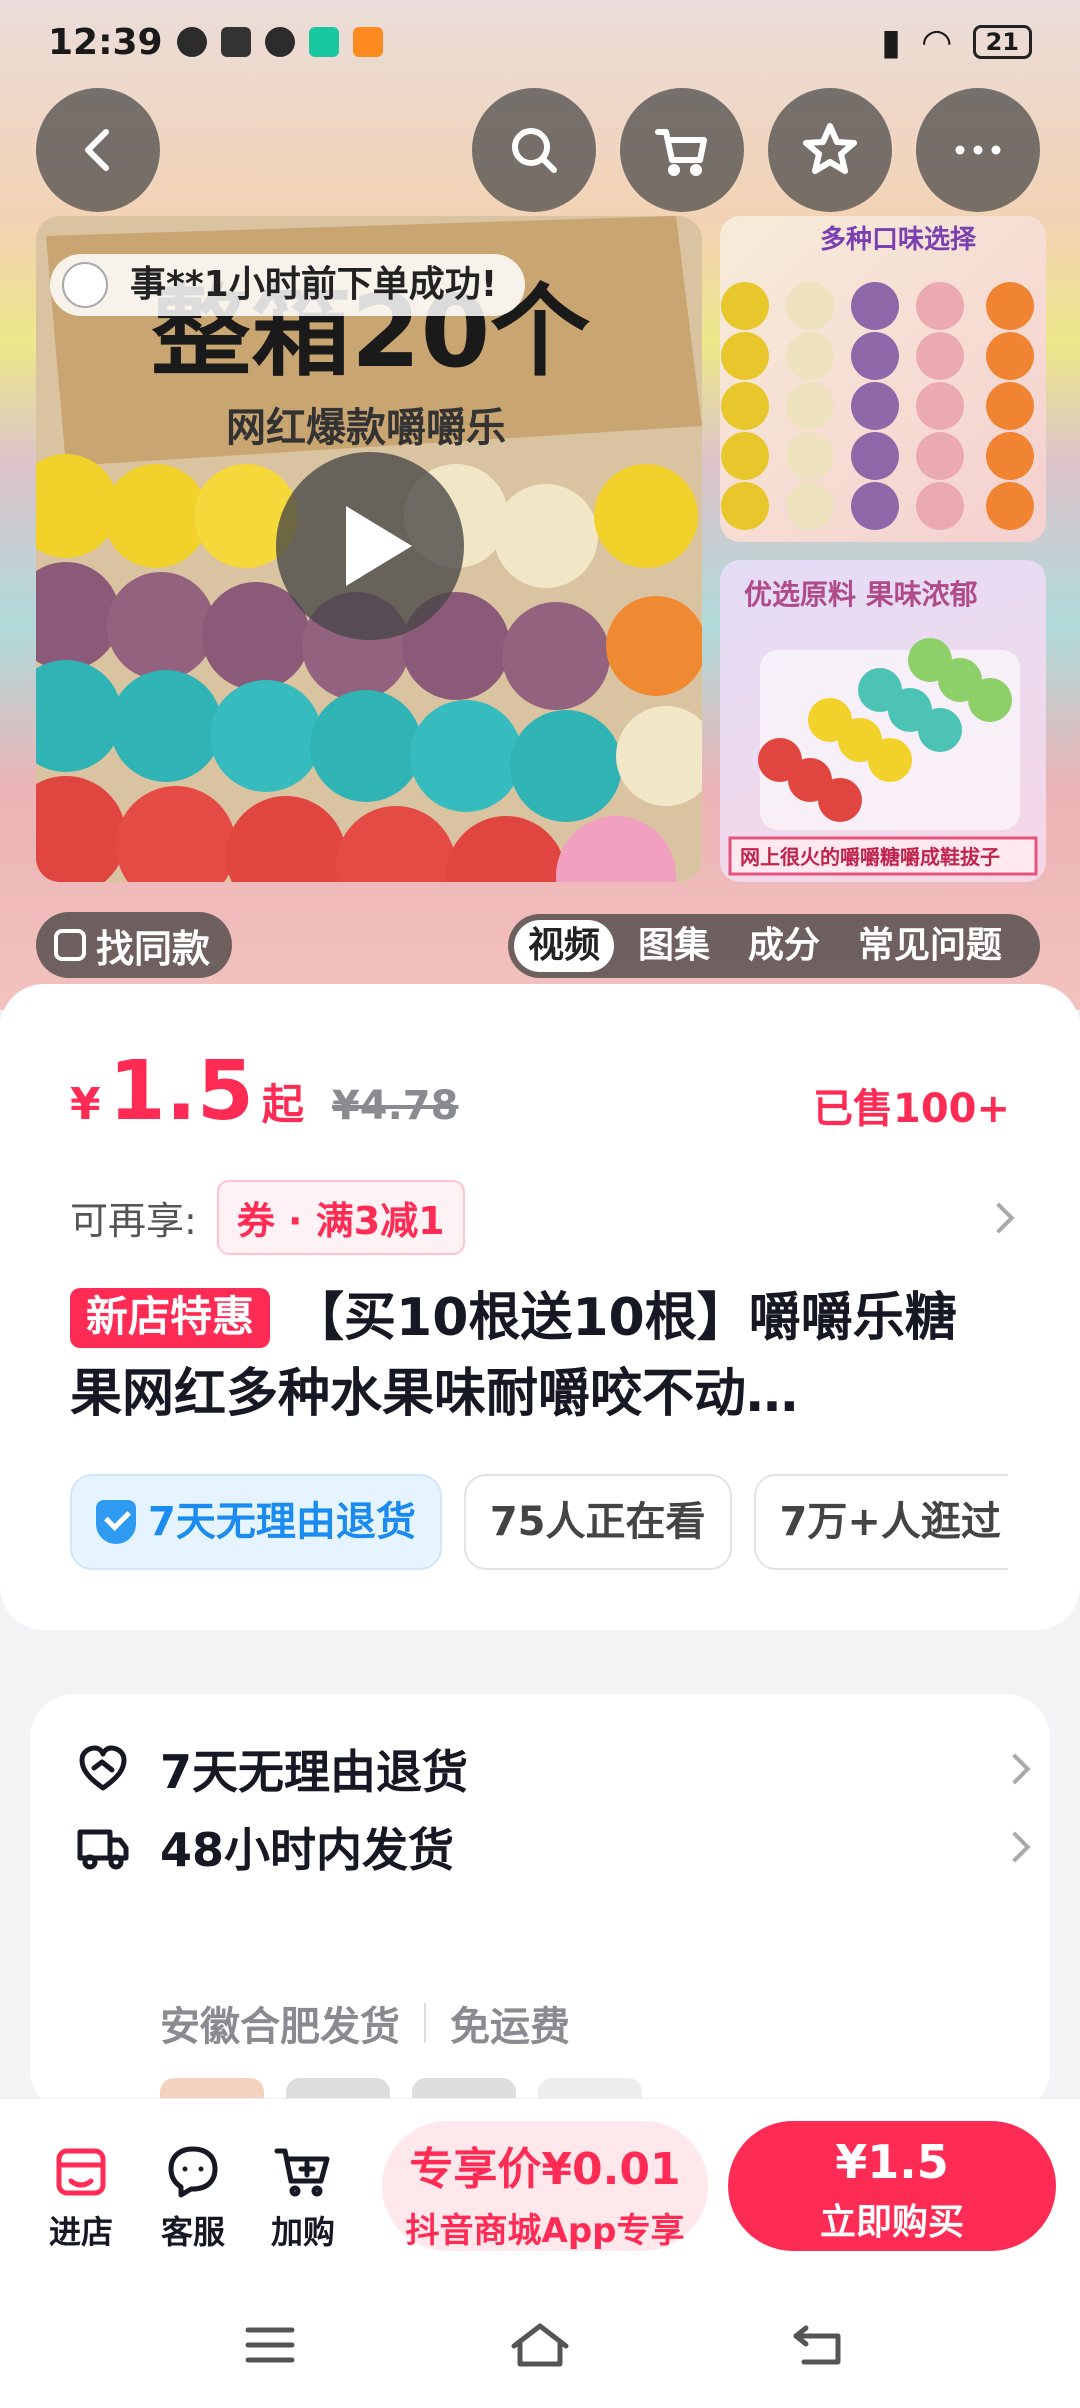  What do you see at coordinates (192, 2232) in the screenshot?
I see `support-label: 客服` at bounding box center [192, 2232].